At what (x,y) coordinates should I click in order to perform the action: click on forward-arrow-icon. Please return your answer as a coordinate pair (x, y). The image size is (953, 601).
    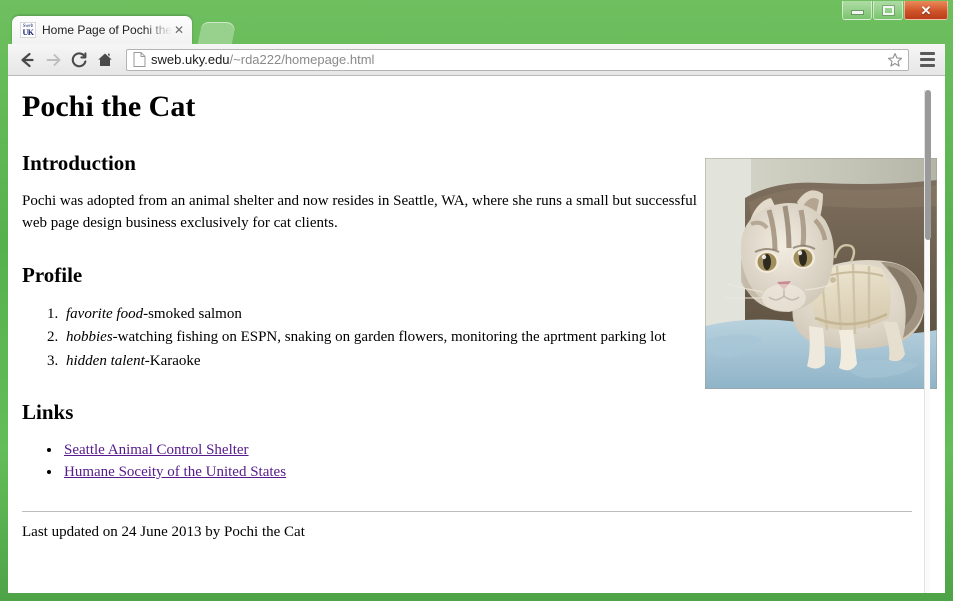
    Looking at the image, I should click on (53, 59).